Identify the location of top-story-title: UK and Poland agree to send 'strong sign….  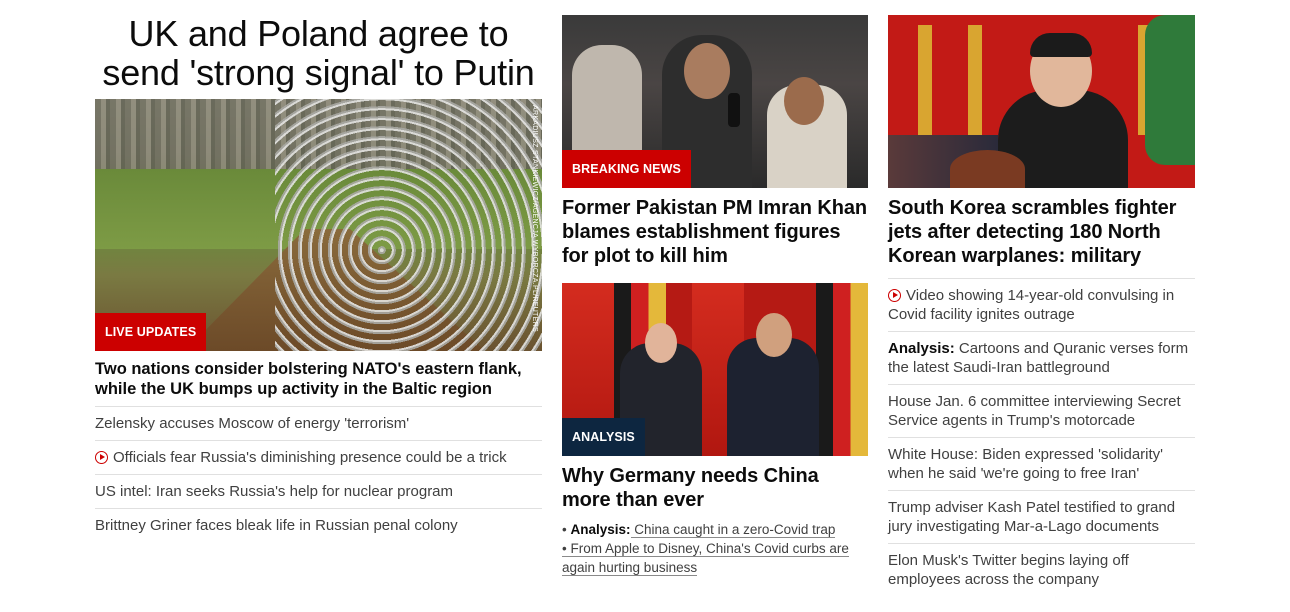
(318, 51).